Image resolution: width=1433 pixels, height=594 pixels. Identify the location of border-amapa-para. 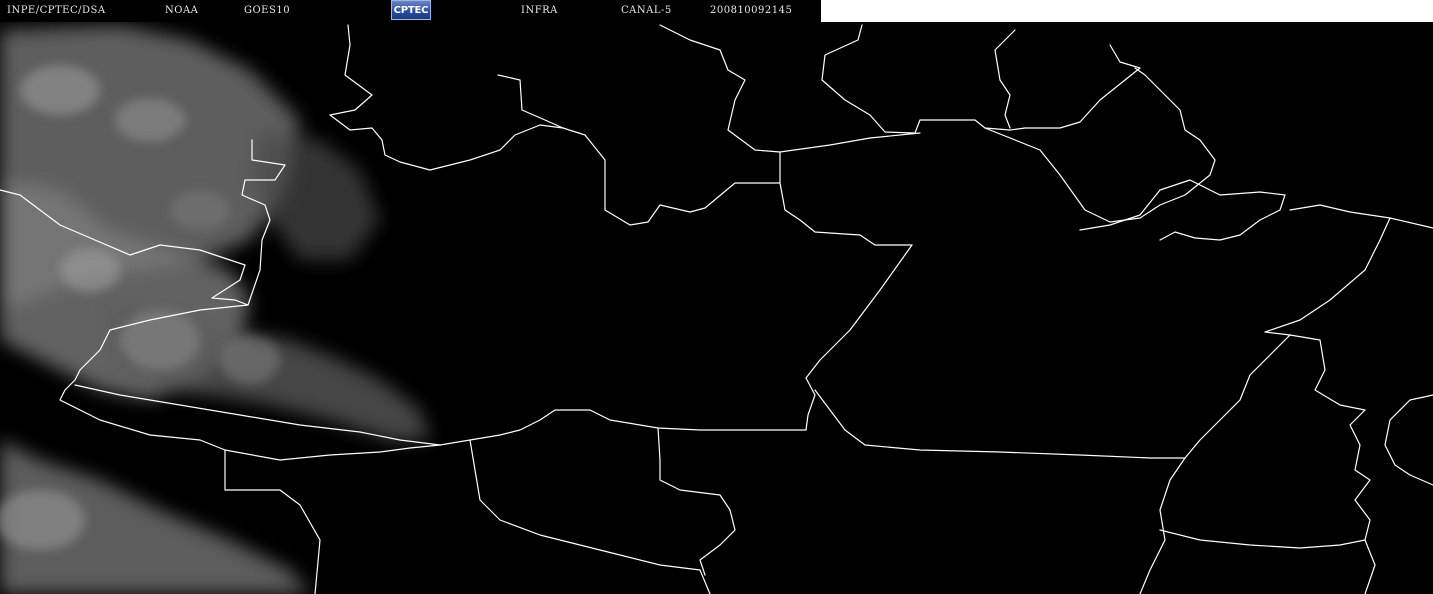
(1100, 145).